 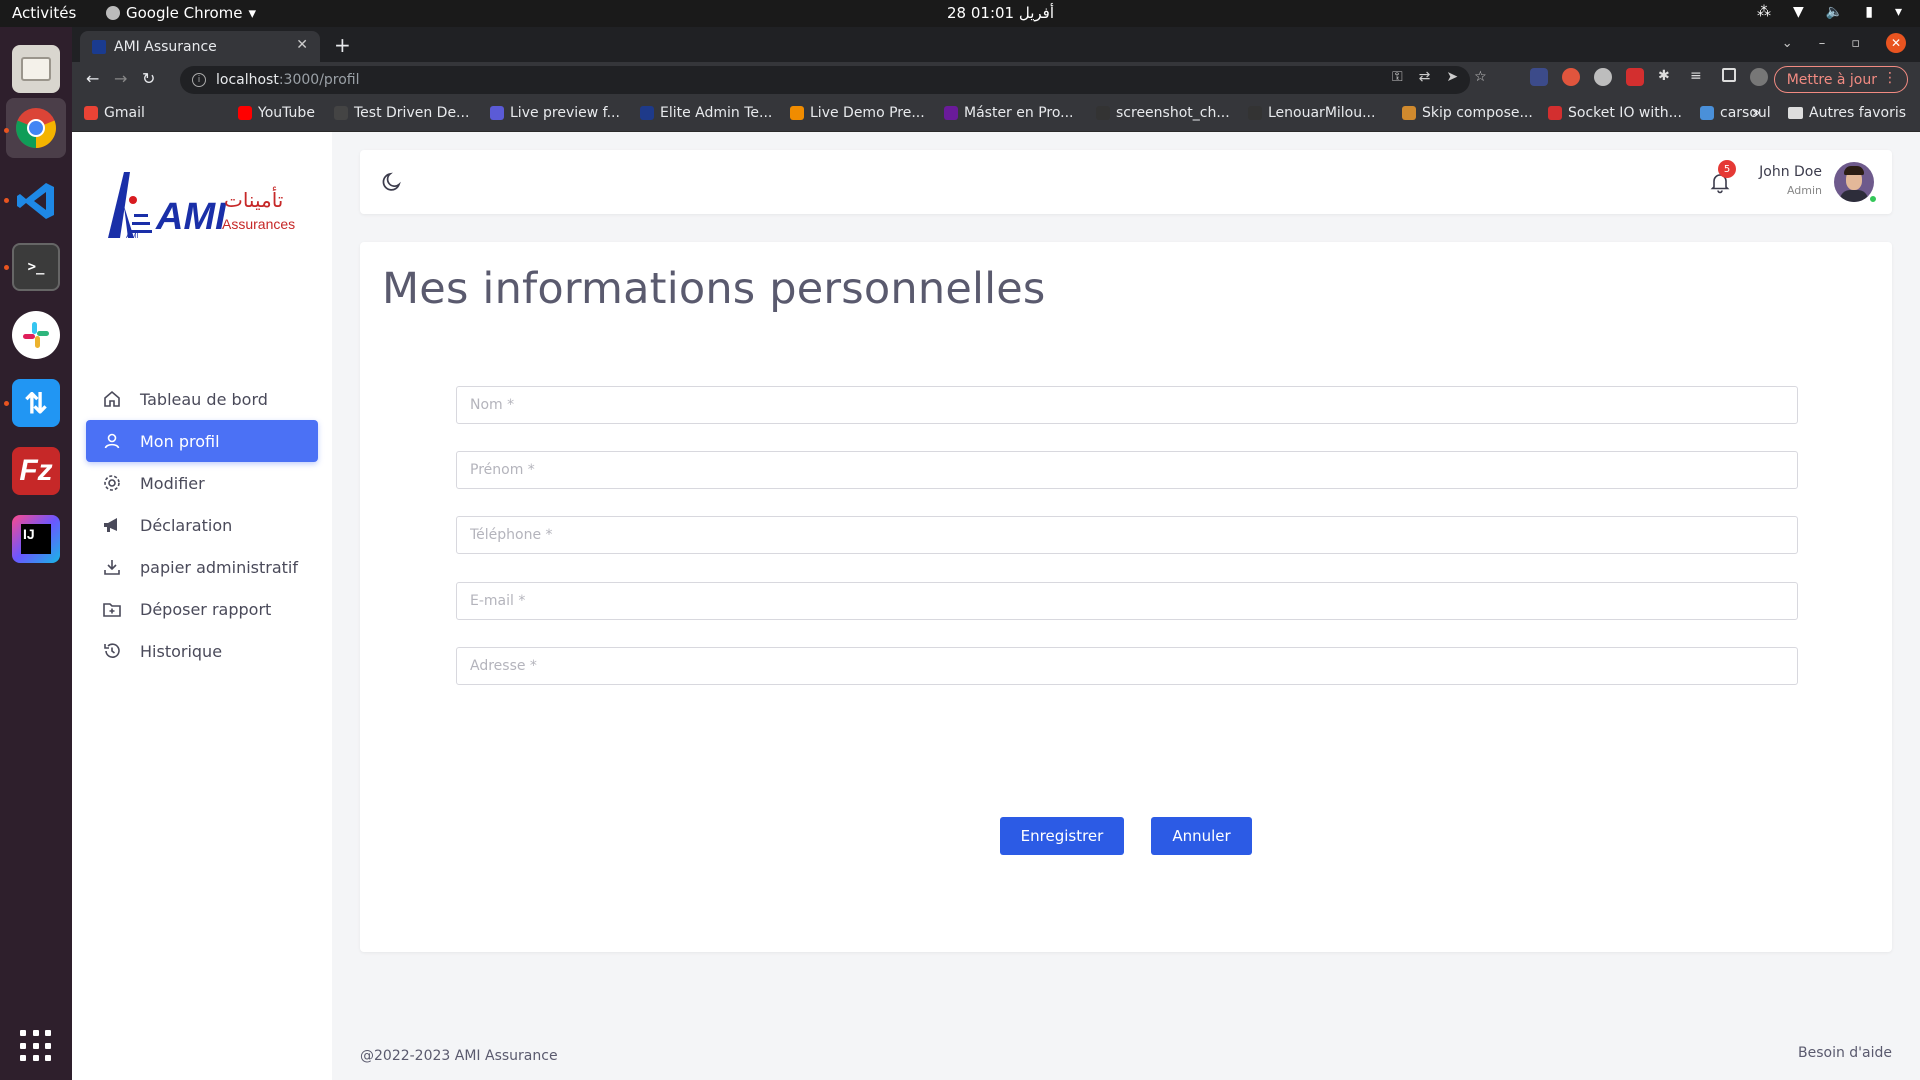 What do you see at coordinates (1759, 77) in the screenshot?
I see `profile-icon` at bounding box center [1759, 77].